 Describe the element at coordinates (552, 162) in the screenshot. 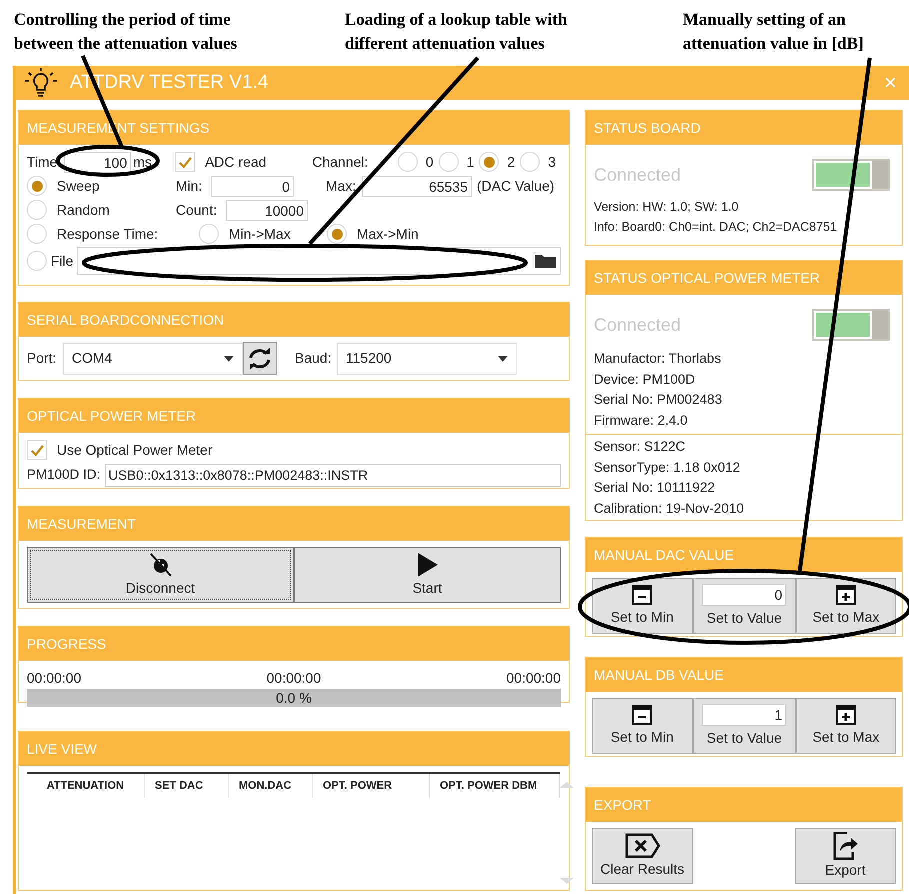

I see `radio-label: 3` at that location.